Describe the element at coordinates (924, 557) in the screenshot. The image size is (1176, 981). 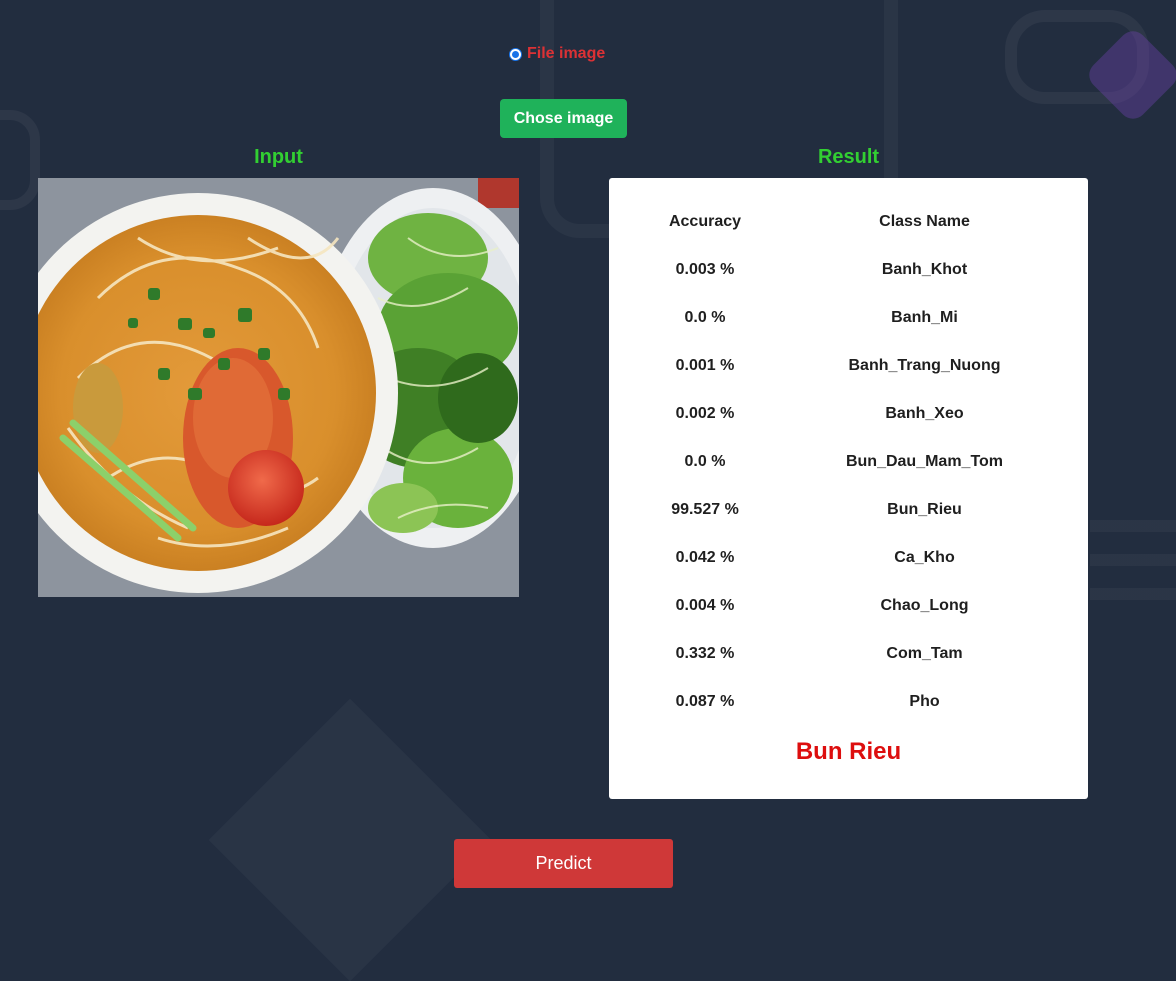
I see `class-name-cell: Ca_Kho` at that location.